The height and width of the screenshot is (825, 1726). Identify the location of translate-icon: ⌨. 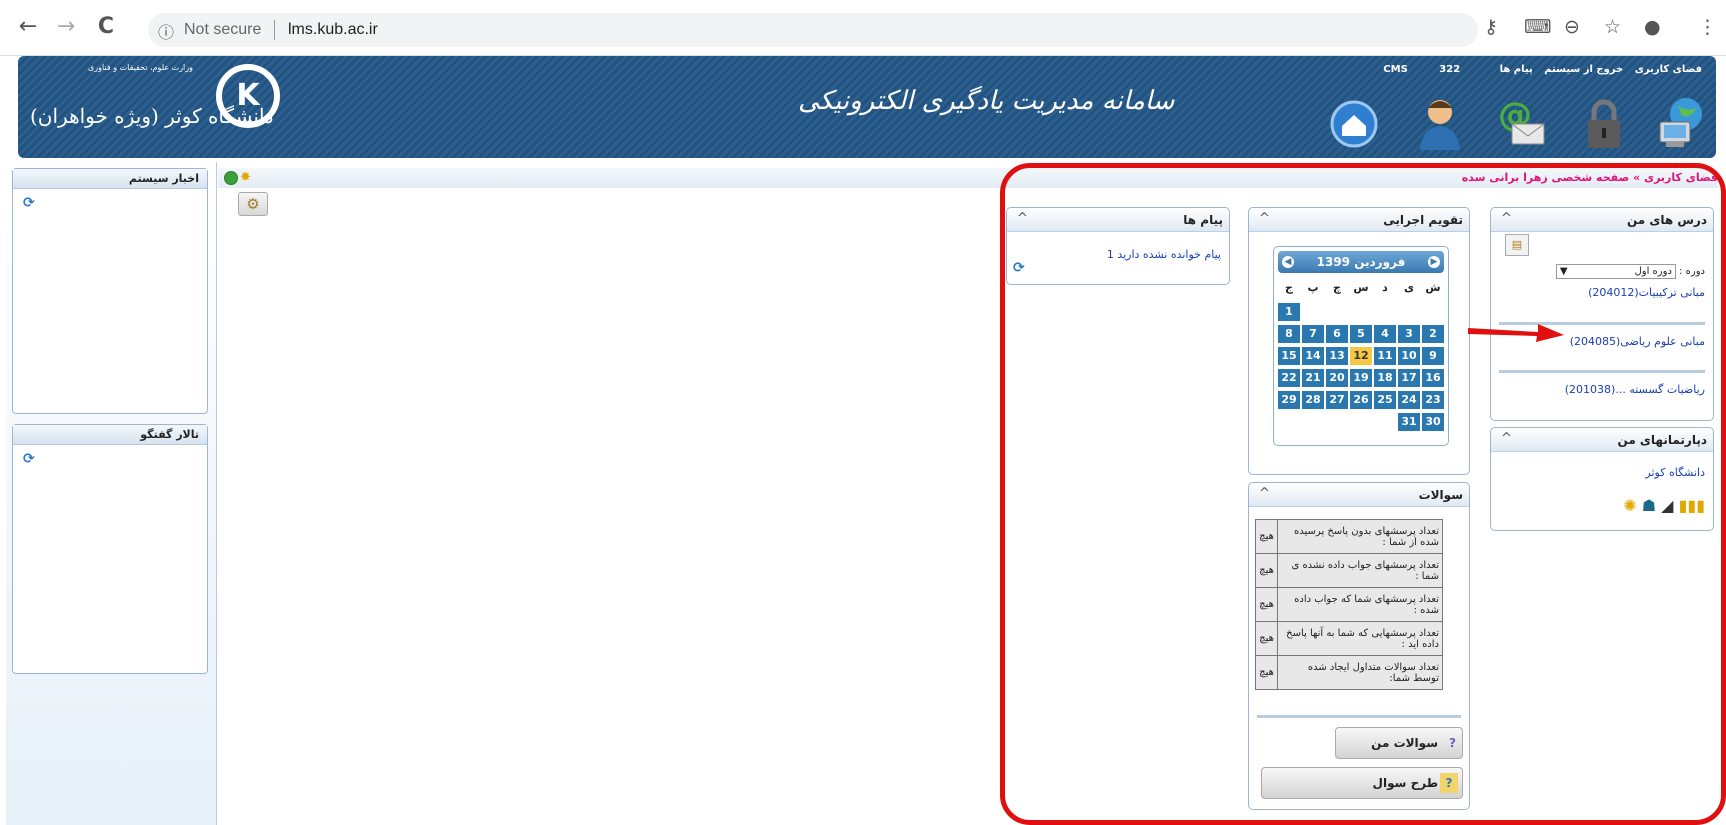
(1537, 27).